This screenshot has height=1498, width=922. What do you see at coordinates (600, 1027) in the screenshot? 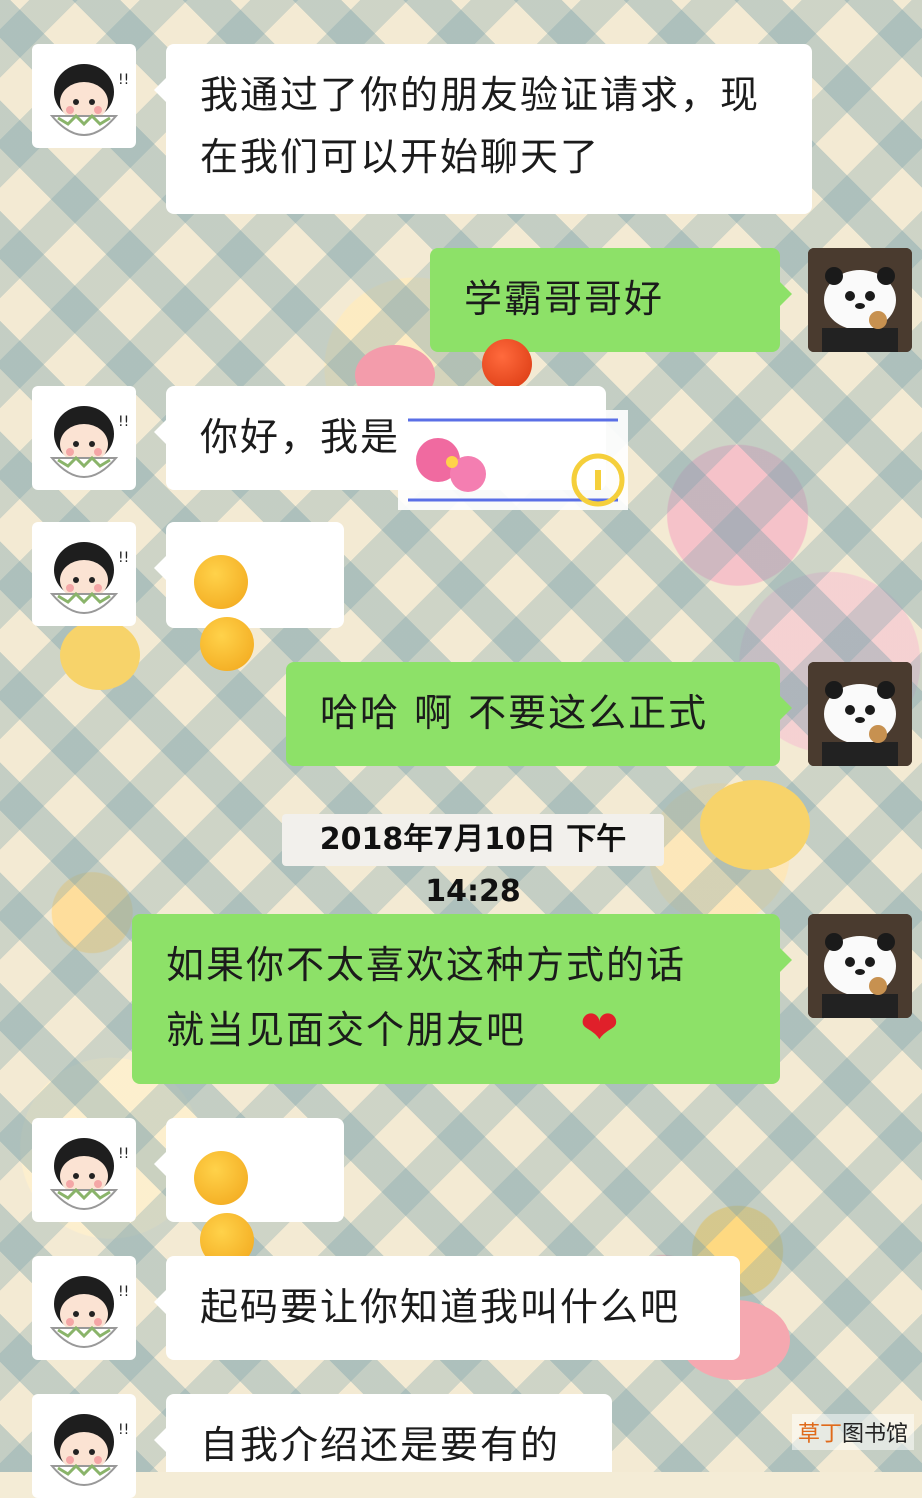
I see `red-heart-icon: ❤` at bounding box center [600, 1027].